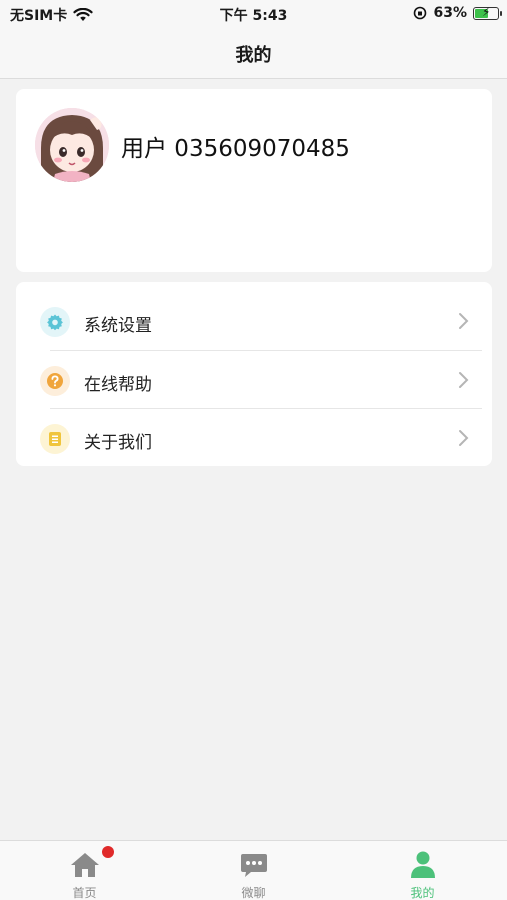  What do you see at coordinates (253, 893) in the screenshot?
I see `tab-label: 微聊` at bounding box center [253, 893].